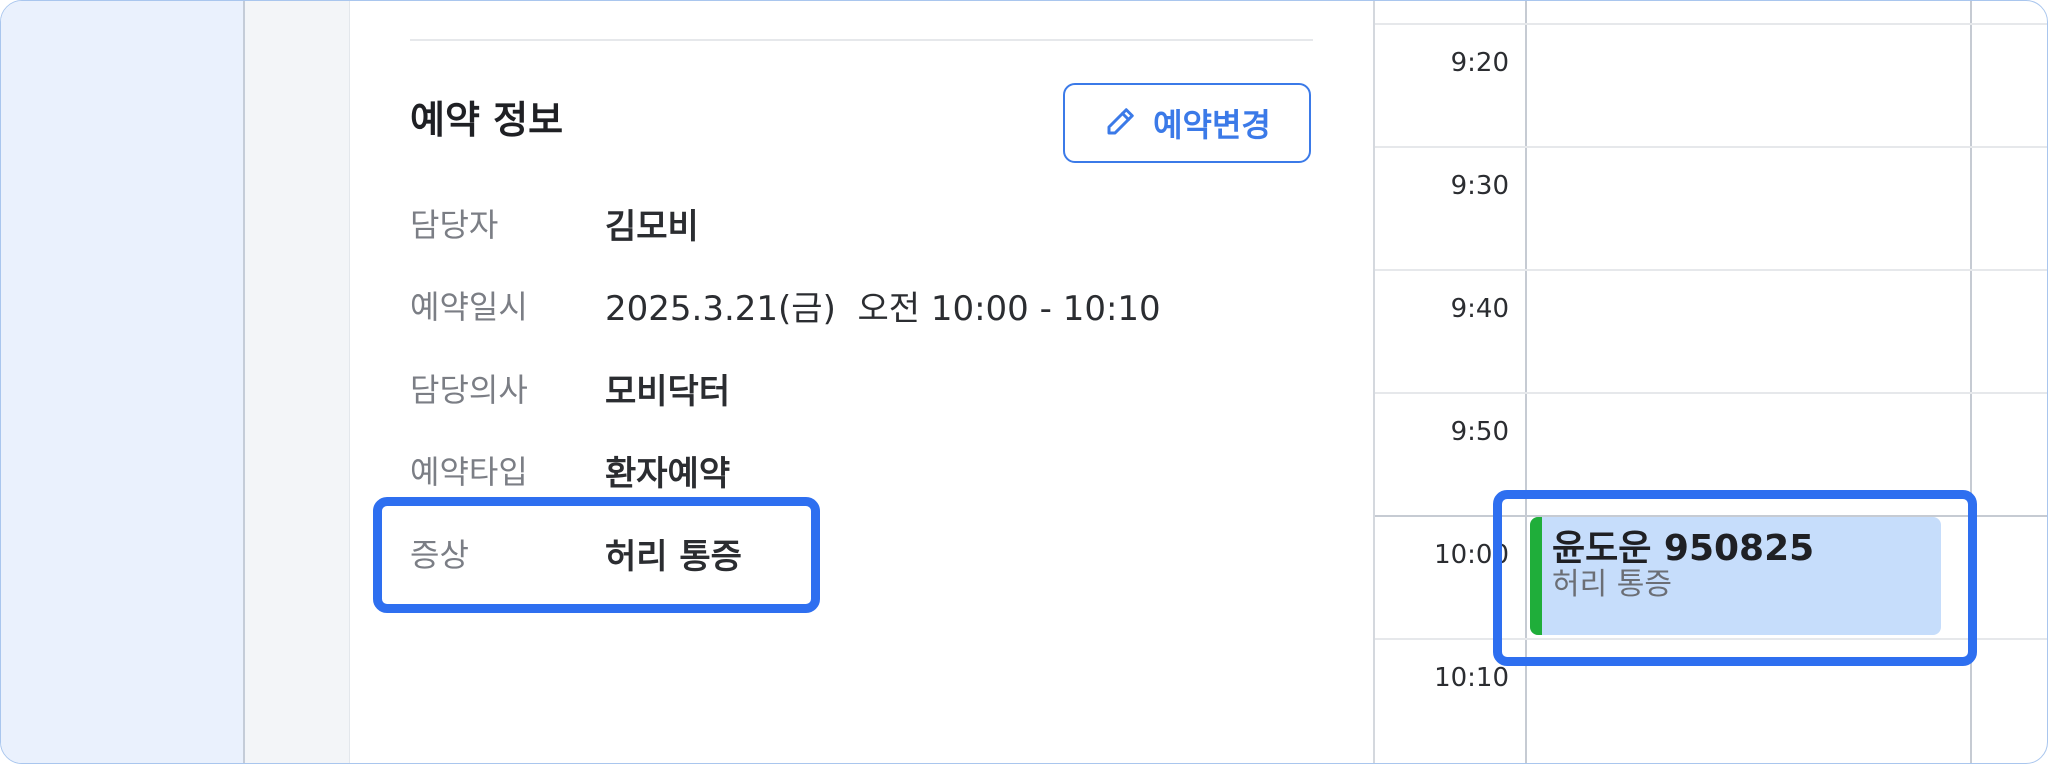 The width and height of the screenshot is (2048, 764). I want to click on time-label: 9:30, so click(1479, 186).